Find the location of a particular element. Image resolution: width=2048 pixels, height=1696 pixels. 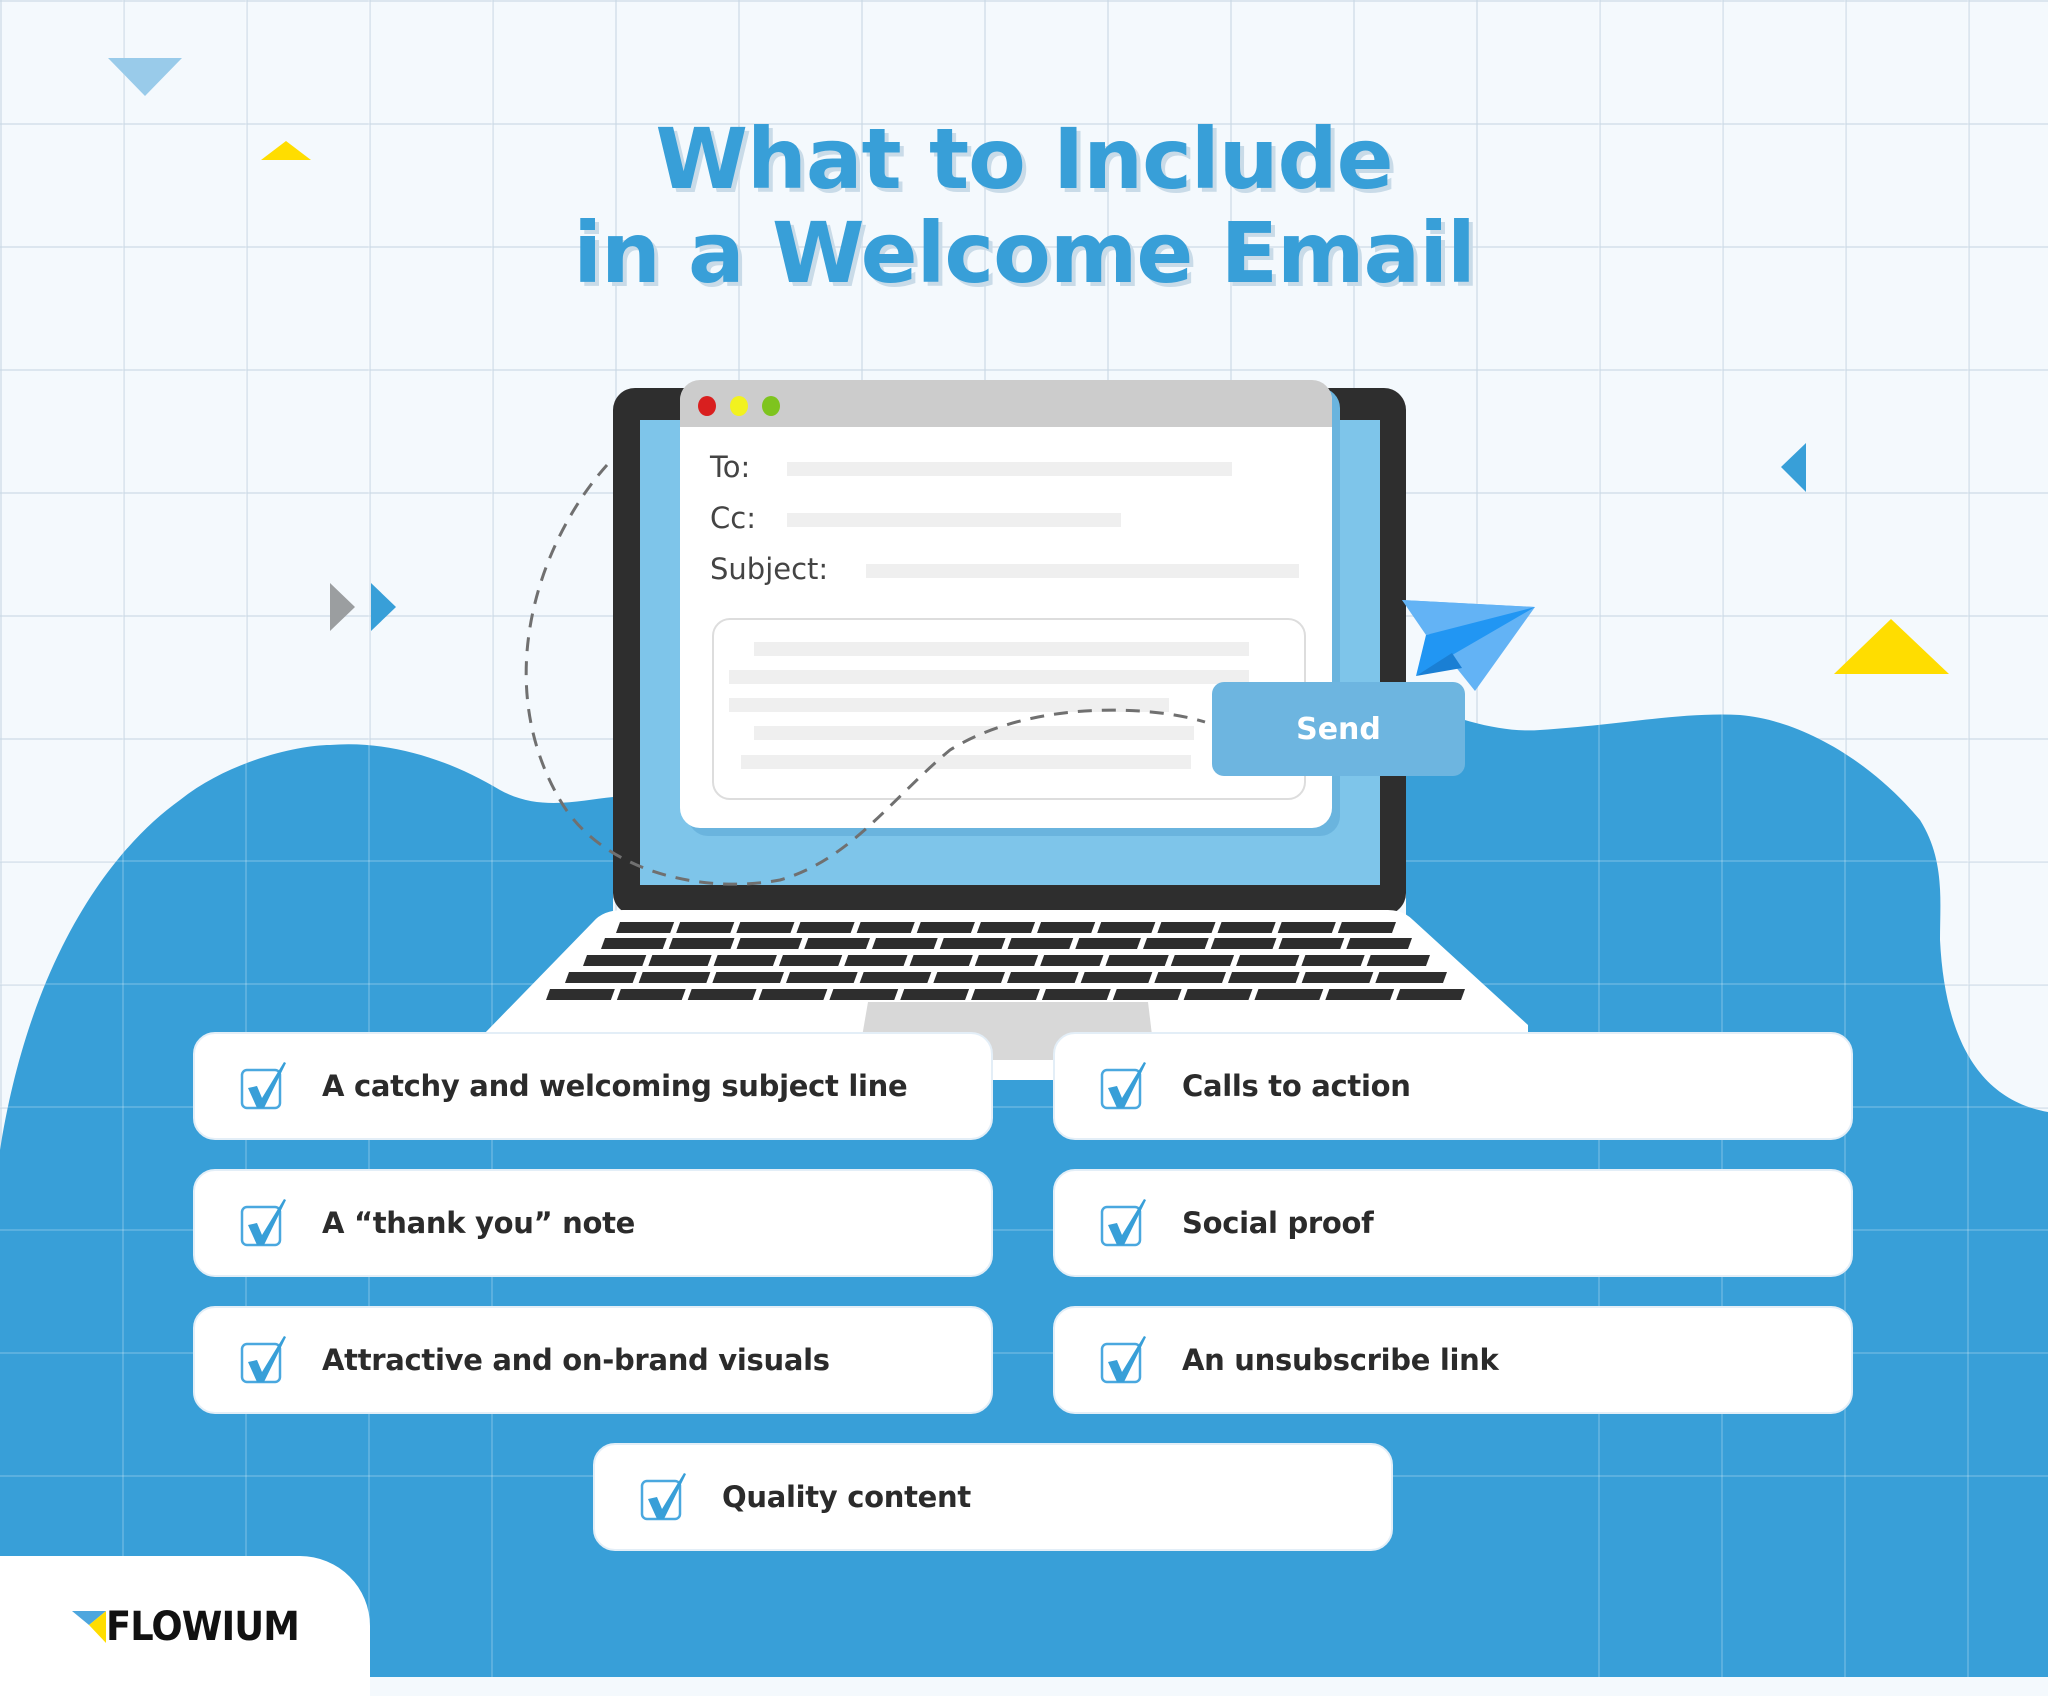

cc-label: Cc: is located at coordinates (733, 518).